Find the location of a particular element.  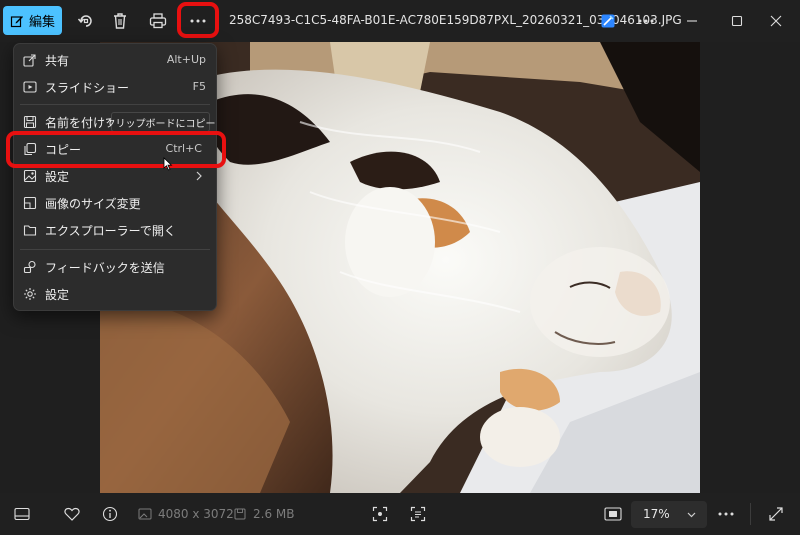

minimize-icon is located at coordinates (692, 21).